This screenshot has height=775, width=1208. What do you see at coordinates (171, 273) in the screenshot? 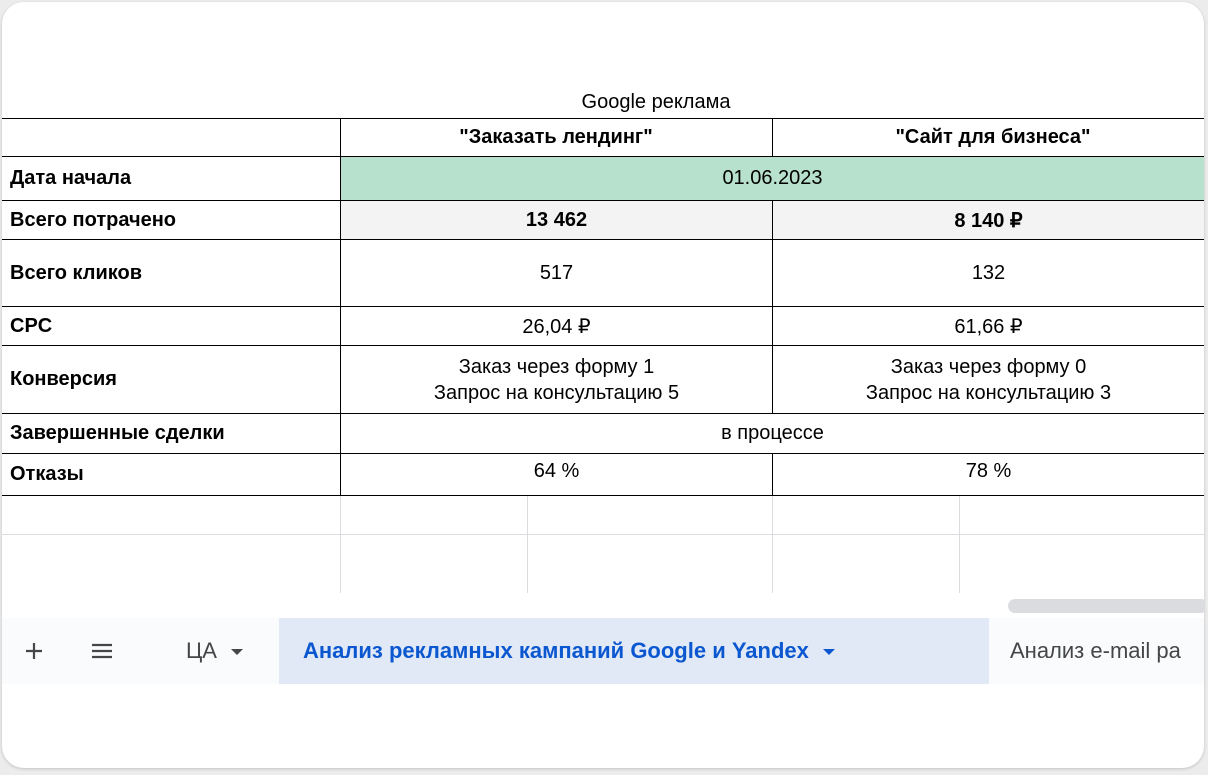
I see `row-label-clicks: Всего кликов` at bounding box center [171, 273].